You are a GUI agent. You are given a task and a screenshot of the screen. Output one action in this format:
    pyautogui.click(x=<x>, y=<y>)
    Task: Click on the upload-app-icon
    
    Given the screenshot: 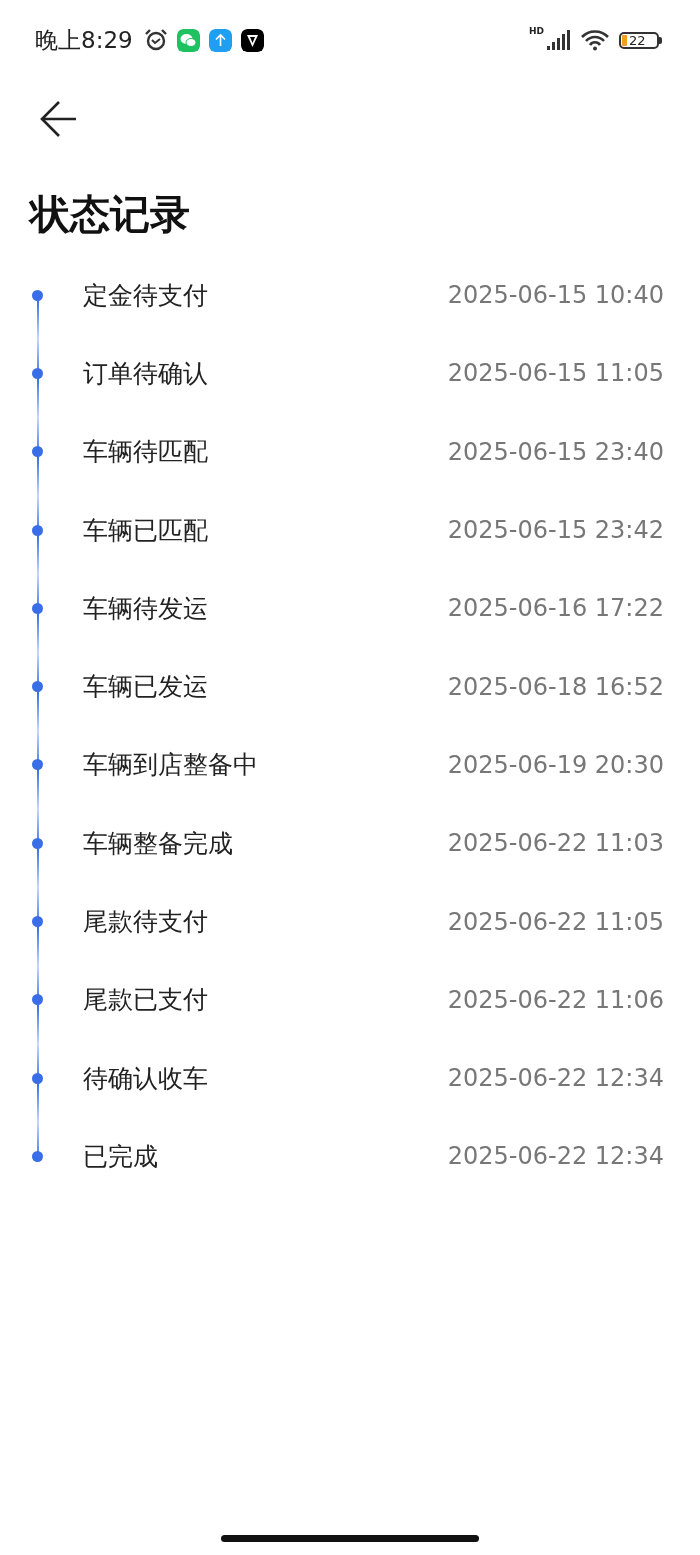 What is the action you would take?
    pyautogui.click(x=220, y=40)
    